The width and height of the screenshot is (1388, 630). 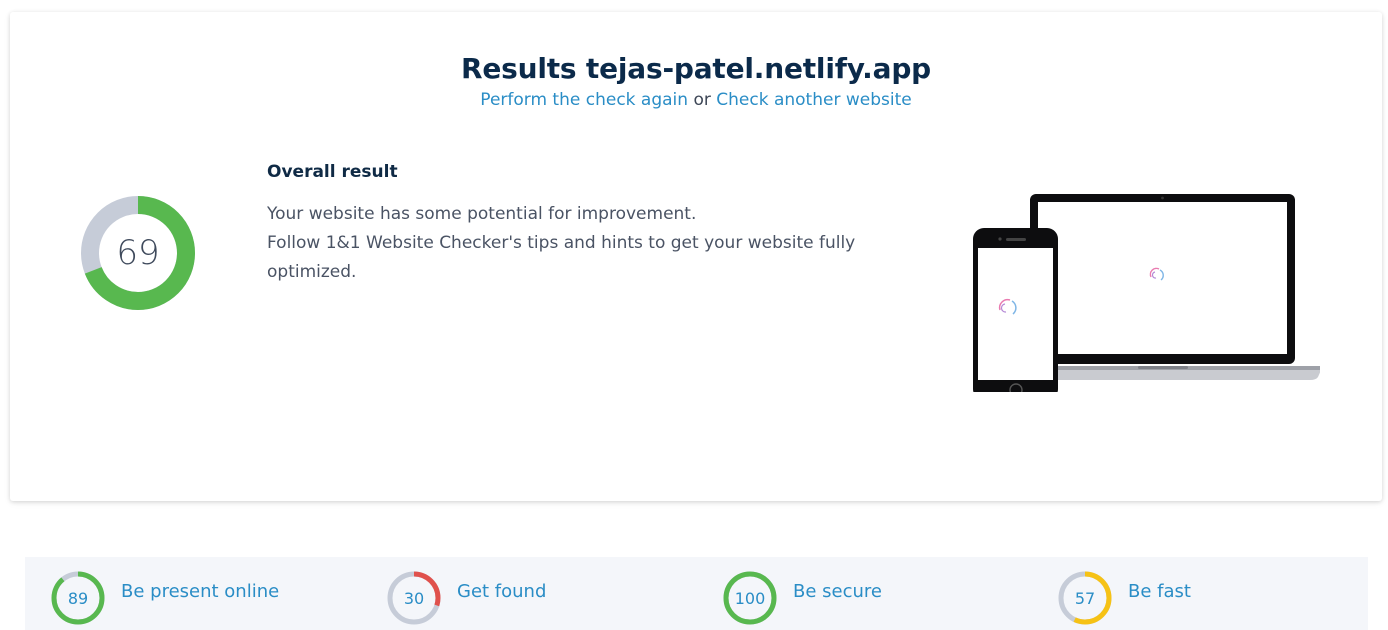 I want to click on category-be-secure: 100 Be secure, so click(x=802, y=599).